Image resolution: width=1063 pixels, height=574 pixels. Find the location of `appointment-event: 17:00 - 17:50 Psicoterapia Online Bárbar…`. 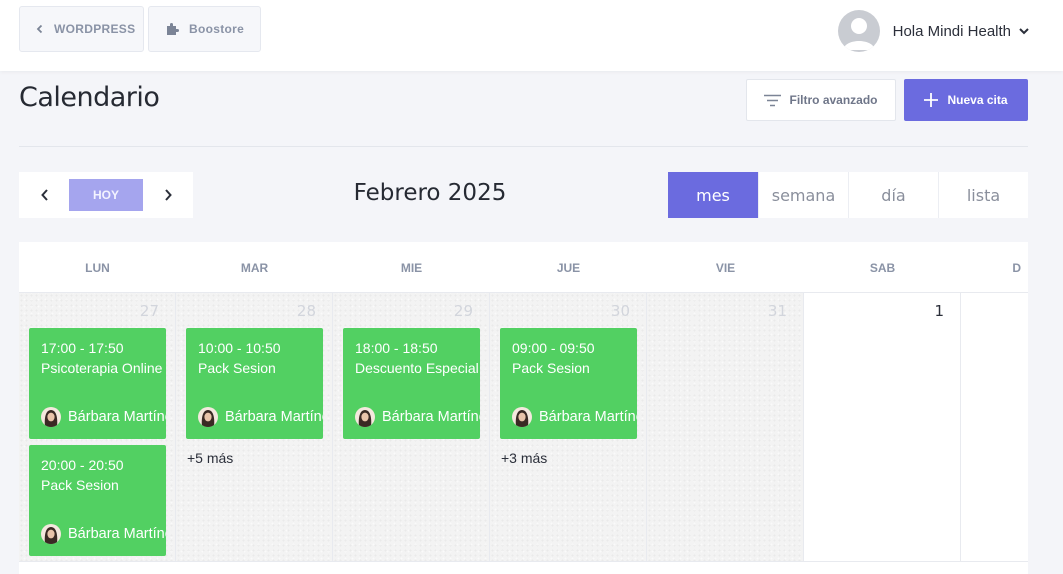

appointment-event: 17:00 - 17:50 Psicoterapia Online Bárbar… is located at coordinates (97, 383).